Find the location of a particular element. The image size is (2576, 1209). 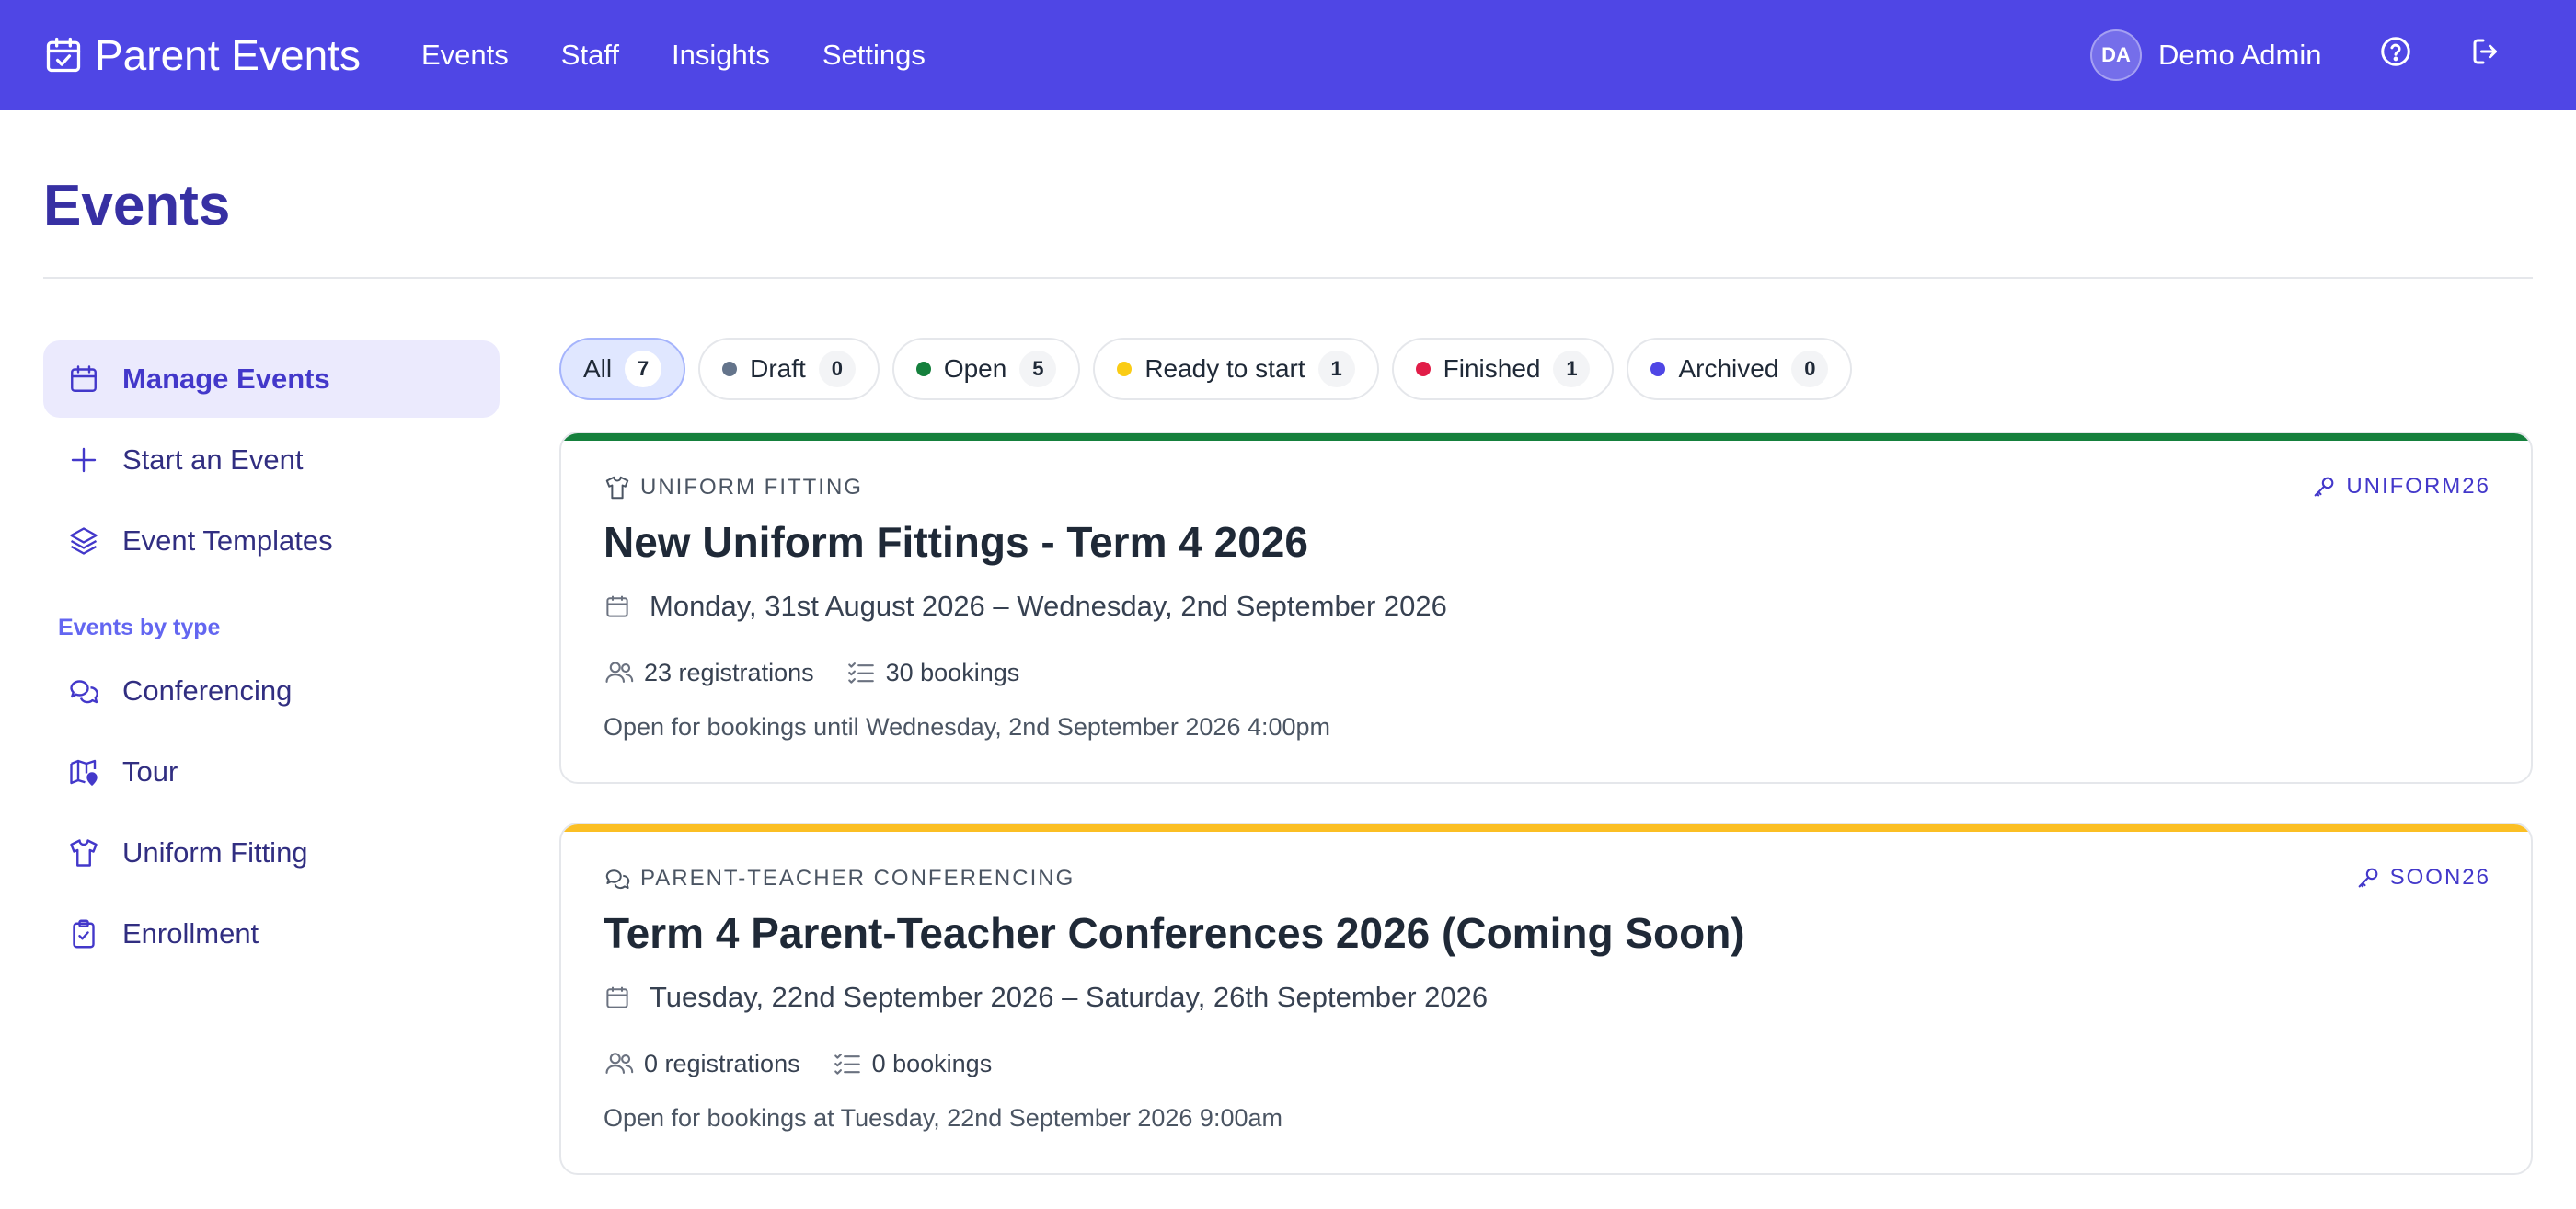

filter-label: Draft is located at coordinates (778, 368).